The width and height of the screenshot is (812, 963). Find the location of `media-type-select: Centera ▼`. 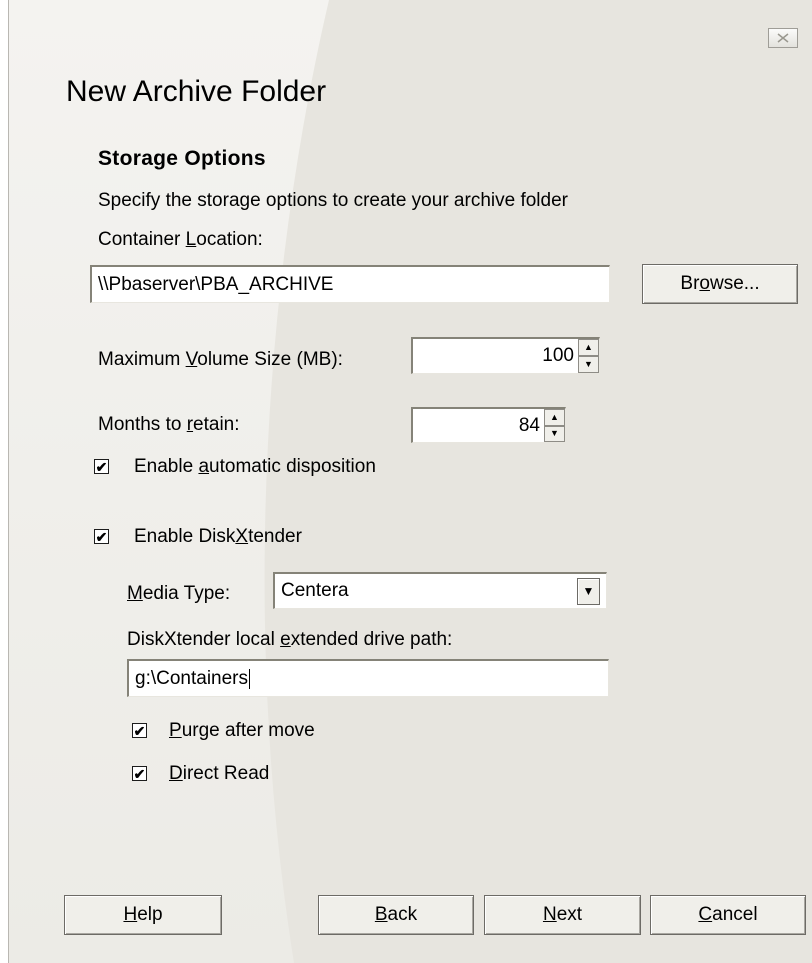

media-type-select: Centera ▼ is located at coordinates (440, 590).